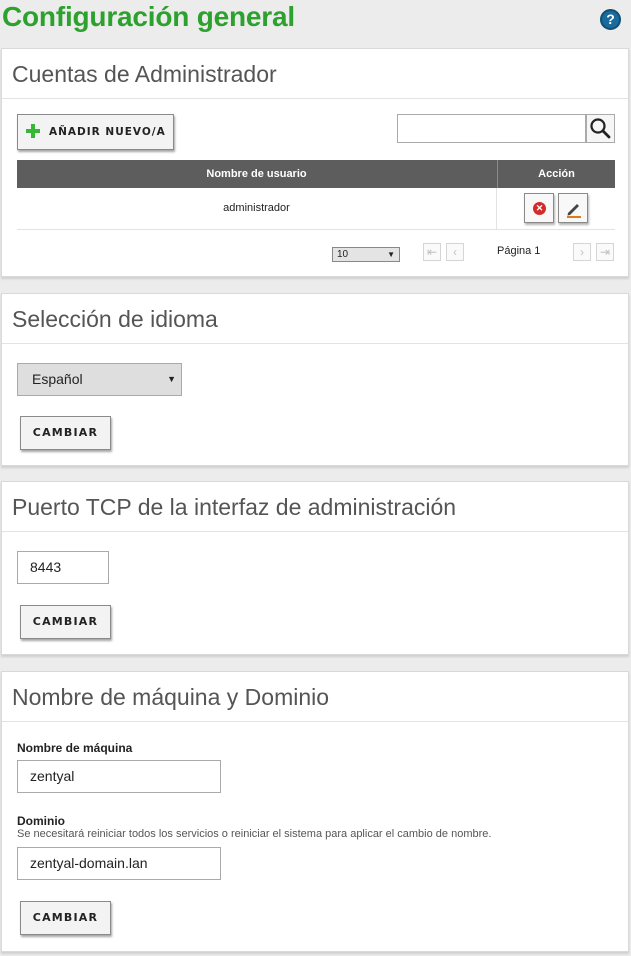 The width and height of the screenshot is (631, 956). I want to click on domain-input: zentyal-domain.lan, so click(119, 863).